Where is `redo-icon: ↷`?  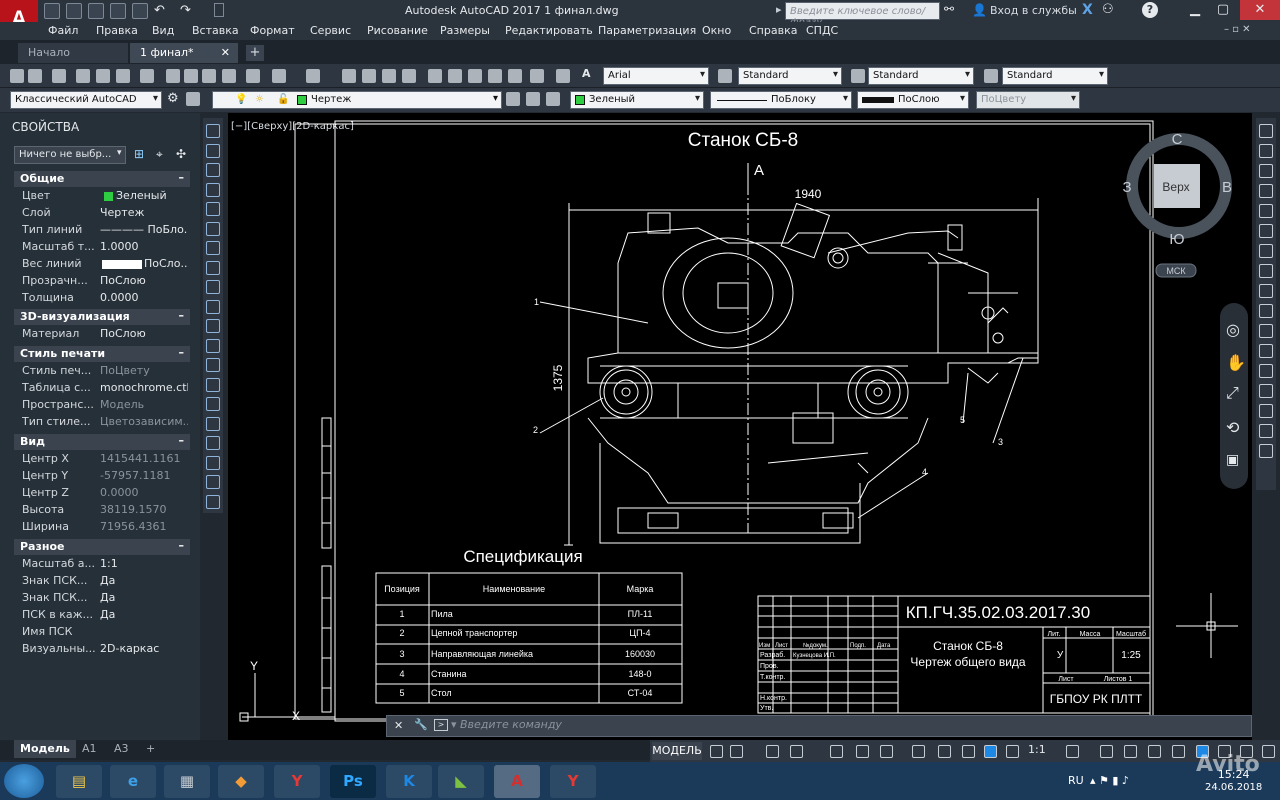
redo-icon: ↷ is located at coordinates (185, 10).